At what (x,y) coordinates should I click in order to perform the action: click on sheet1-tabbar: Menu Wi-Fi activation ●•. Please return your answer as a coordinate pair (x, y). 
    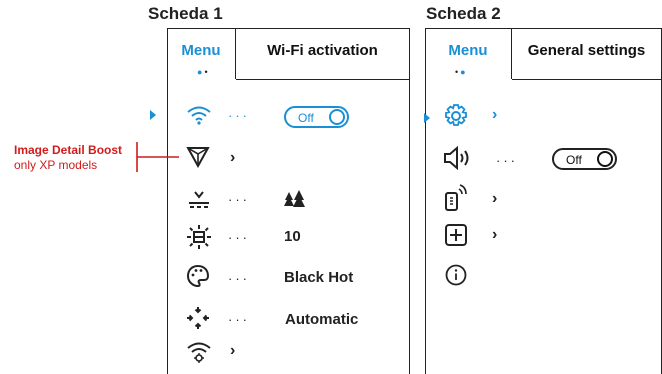
    Looking at the image, I should click on (288, 54).